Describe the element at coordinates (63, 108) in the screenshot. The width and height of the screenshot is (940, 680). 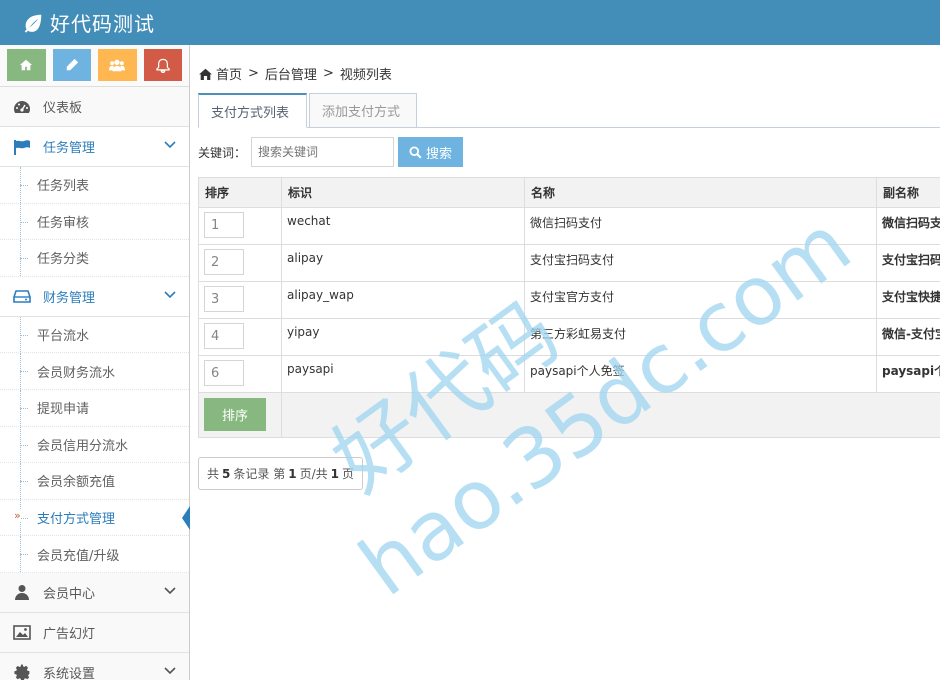
I see `nav-dashboard-label: 仪表板` at that location.